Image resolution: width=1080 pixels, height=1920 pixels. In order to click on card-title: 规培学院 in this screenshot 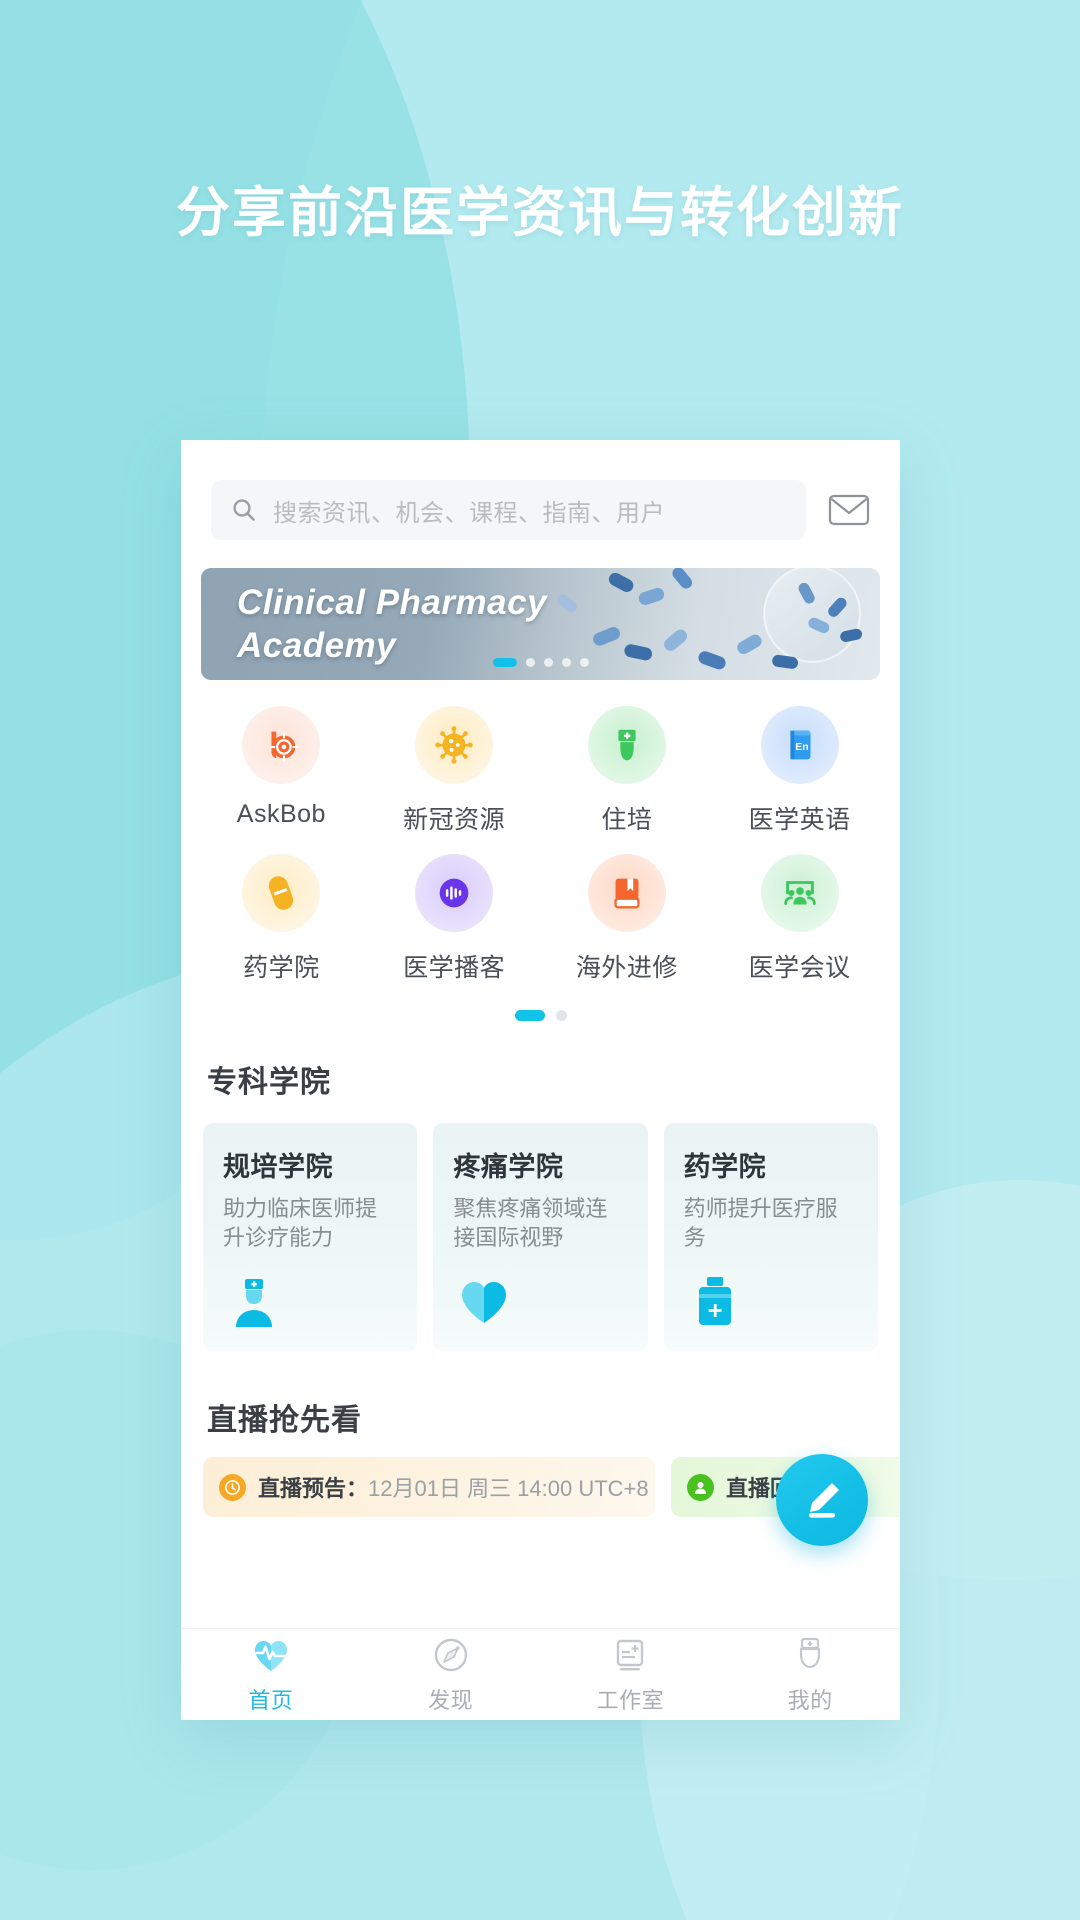, I will do `click(278, 1167)`.